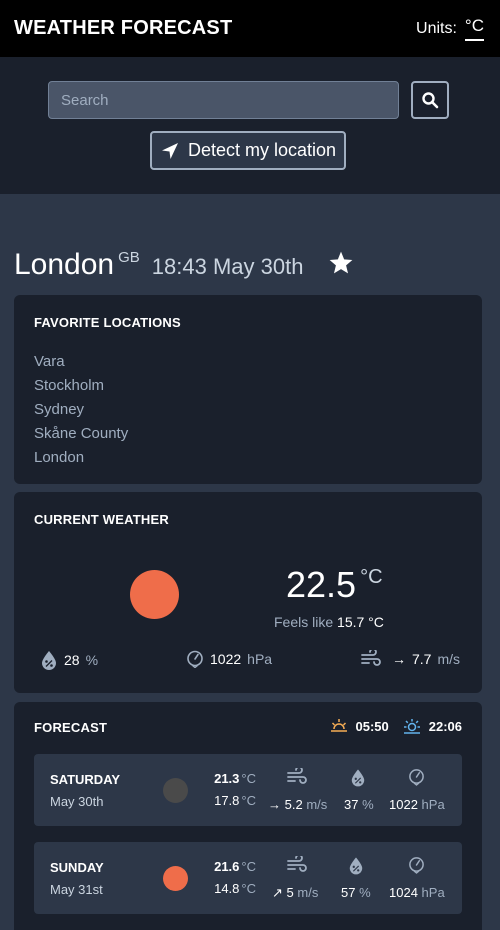 The width and height of the screenshot is (500, 930). Describe the element at coordinates (396, 726) in the screenshot. I see `sun-times: 05:50 22:06` at that location.